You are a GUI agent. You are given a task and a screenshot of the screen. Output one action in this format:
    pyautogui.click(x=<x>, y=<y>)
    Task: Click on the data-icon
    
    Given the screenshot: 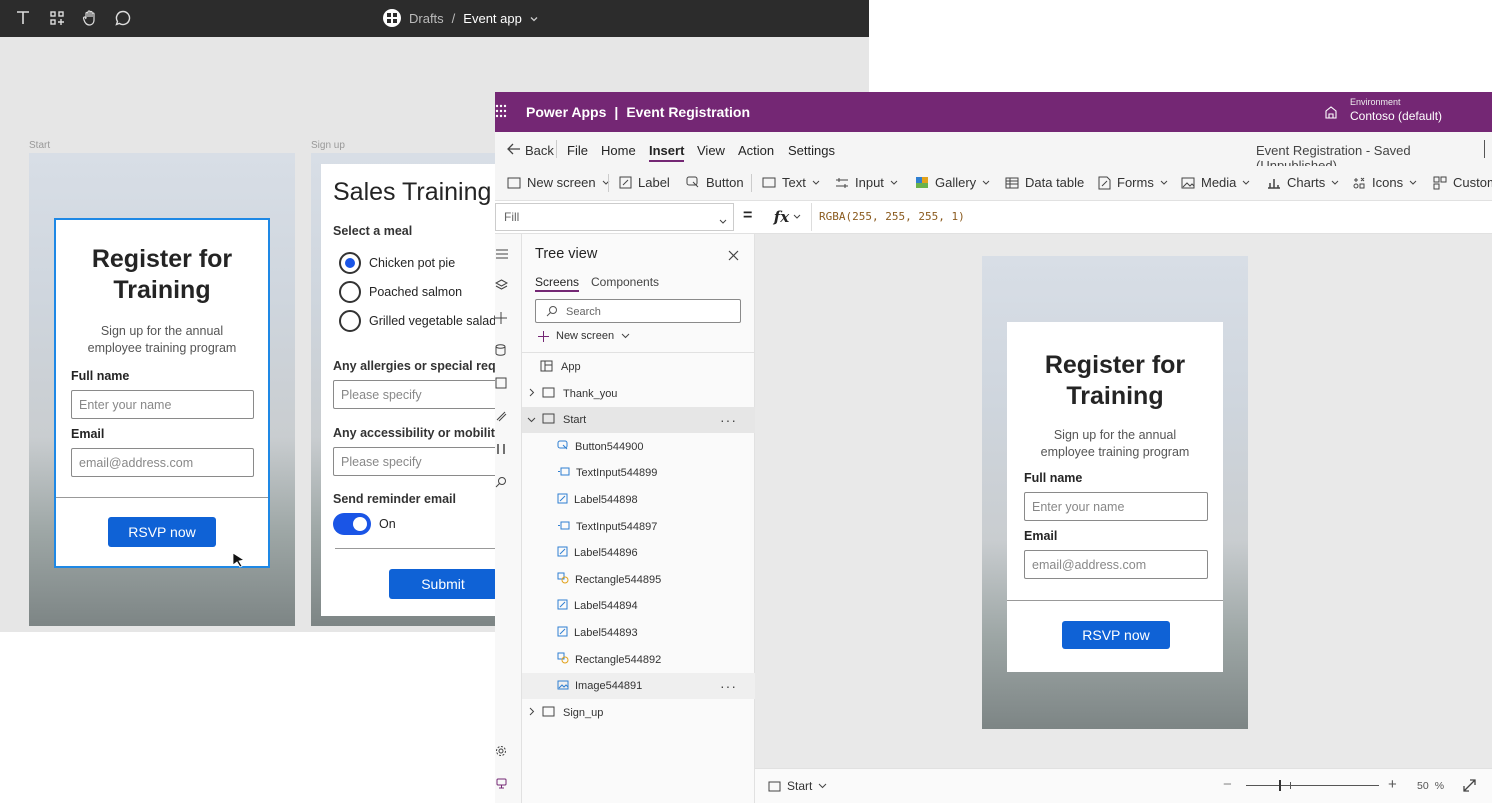 What is the action you would take?
    pyautogui.click(x=500, y=352)
    